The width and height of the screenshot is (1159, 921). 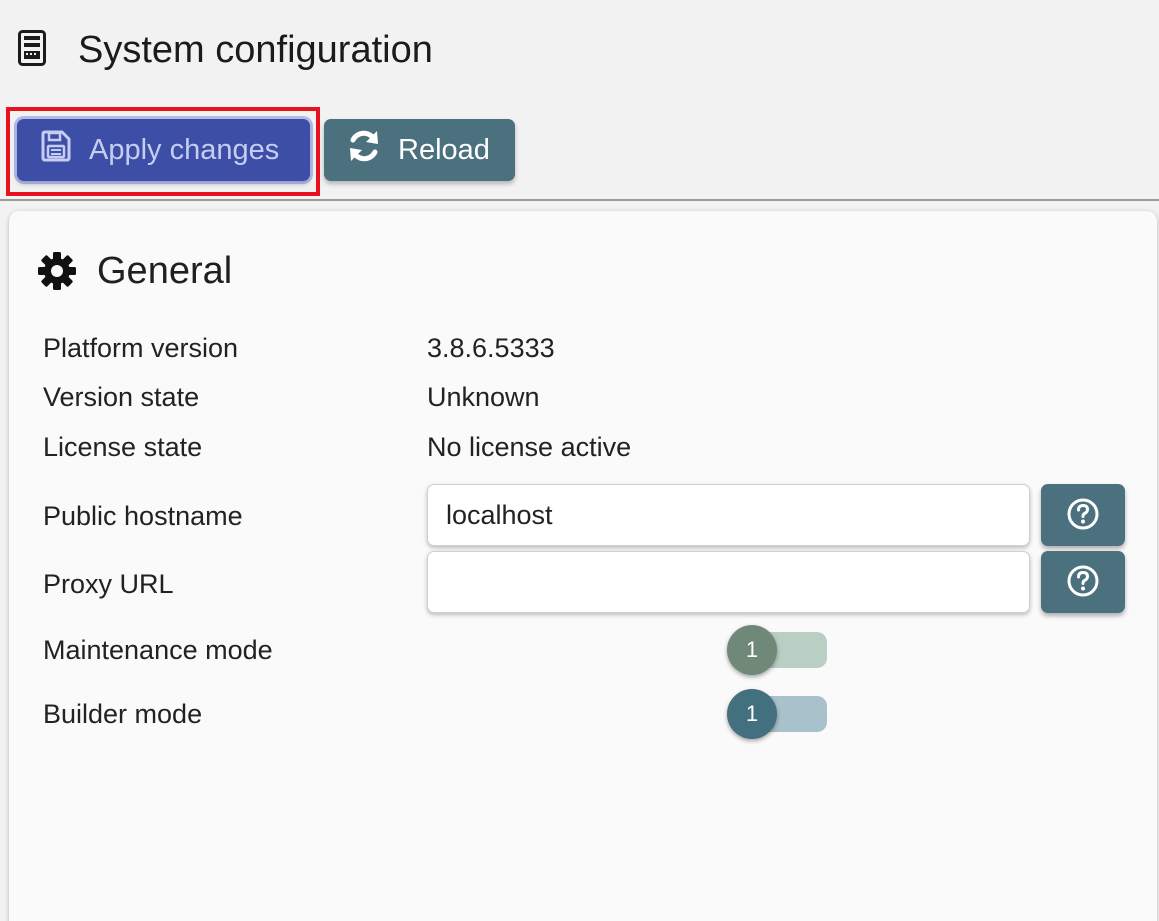 What do you see at coordinates (57, 271) in the screenshot?
I see `gear-icon` at bounding box center [57, 271].